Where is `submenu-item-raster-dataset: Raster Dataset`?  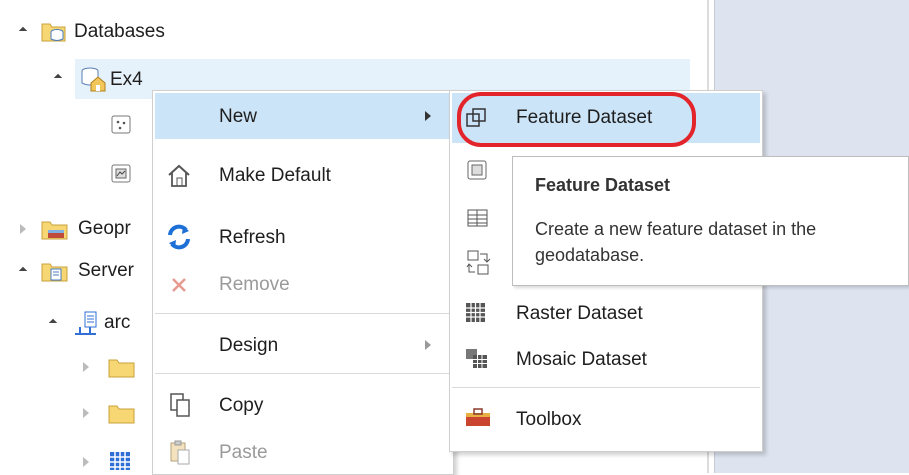
submenu-item-raster-dataset: Raster Dataset is located at coordinates (606, 313).